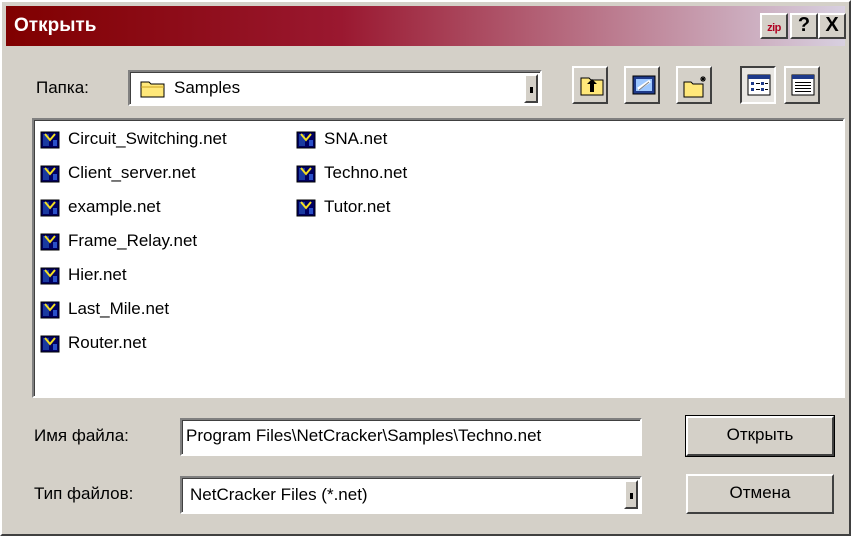 Image resolution: width=851 pixels, height=536 pixels. I want to click on zip-button: zip, so click(774, 26).